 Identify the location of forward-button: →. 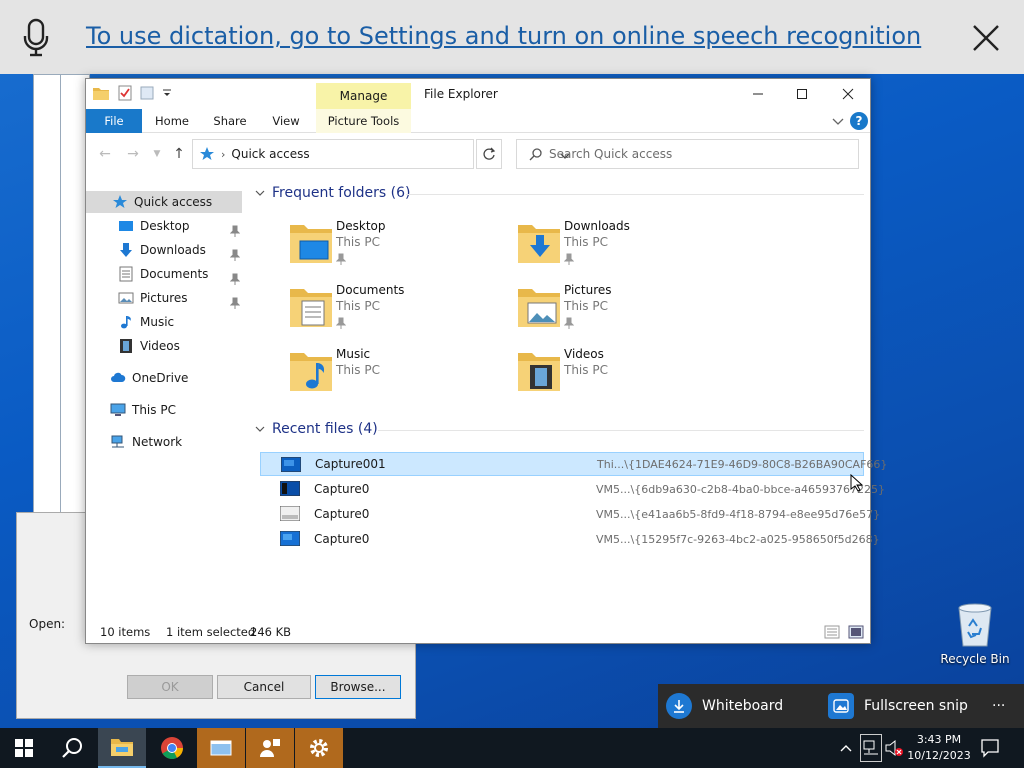
(133, 154).